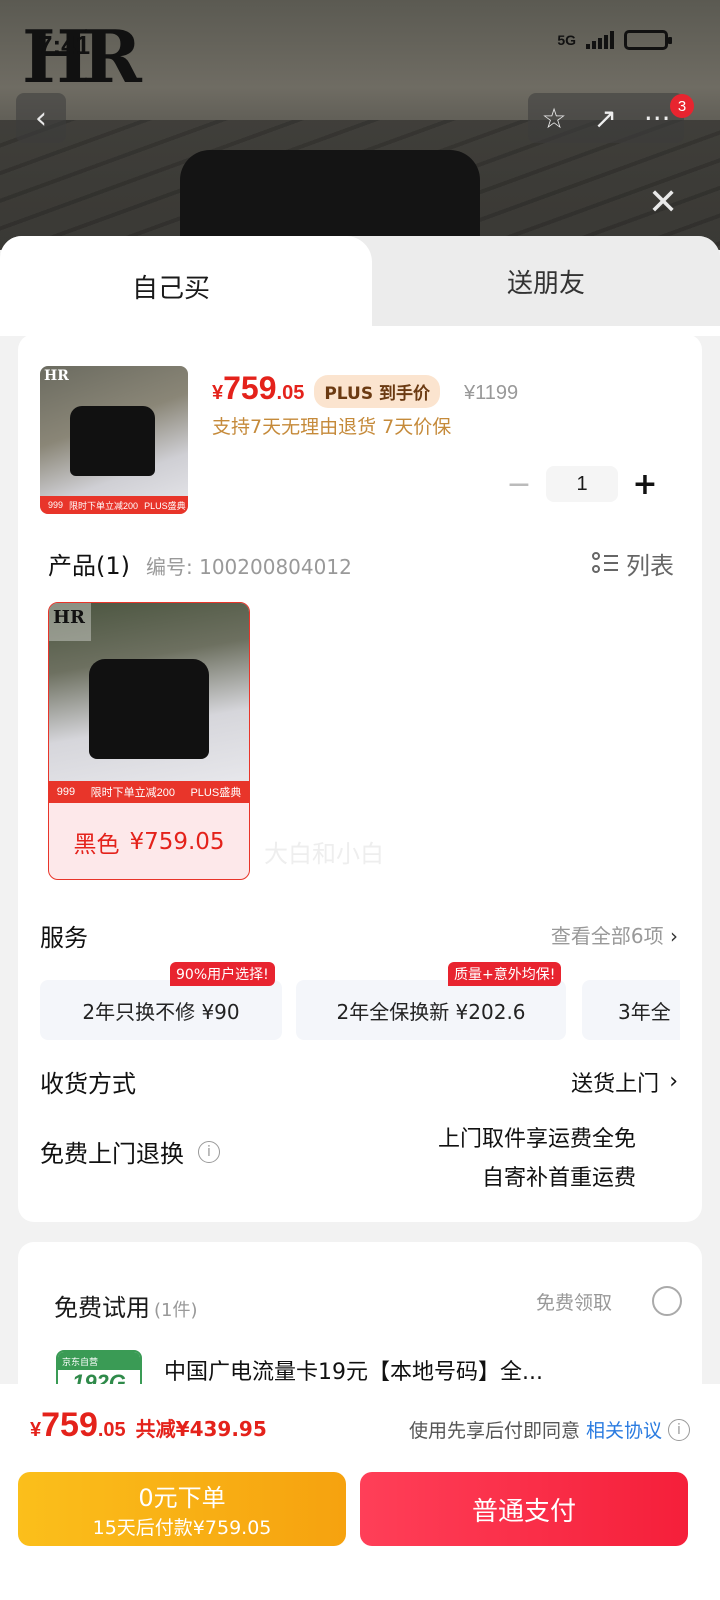  Describe the element at coordinates (78, 1425) in the screenshot. I see `total-price: ¥759.05` at that location.